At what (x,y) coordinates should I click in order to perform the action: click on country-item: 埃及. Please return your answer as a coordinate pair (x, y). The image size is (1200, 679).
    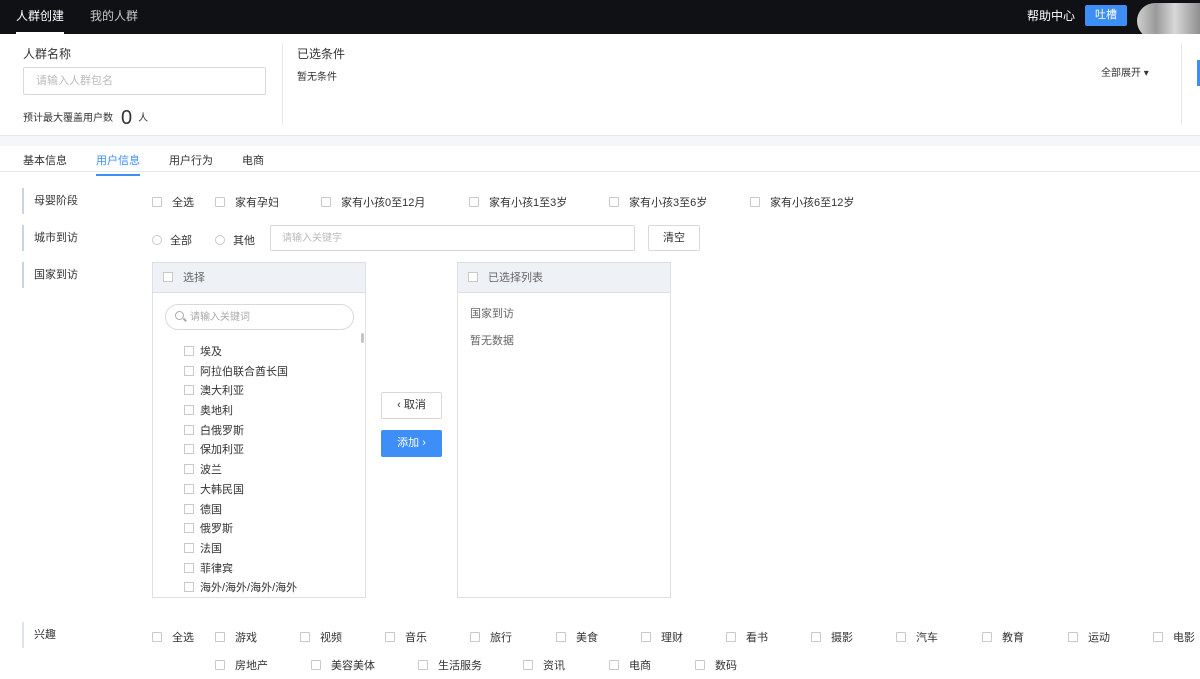
    Looking at the image, I should click on (269, 353).